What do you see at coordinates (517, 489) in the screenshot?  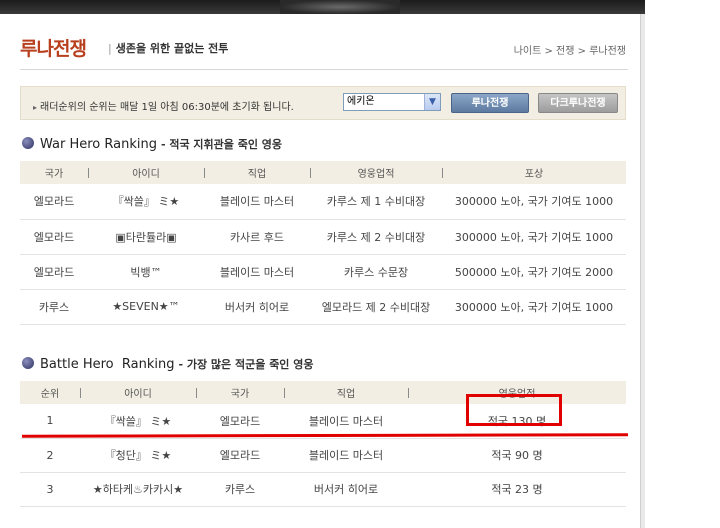 I see `cell-achievement: 적국 23 명` at bounding box center [517, 489].